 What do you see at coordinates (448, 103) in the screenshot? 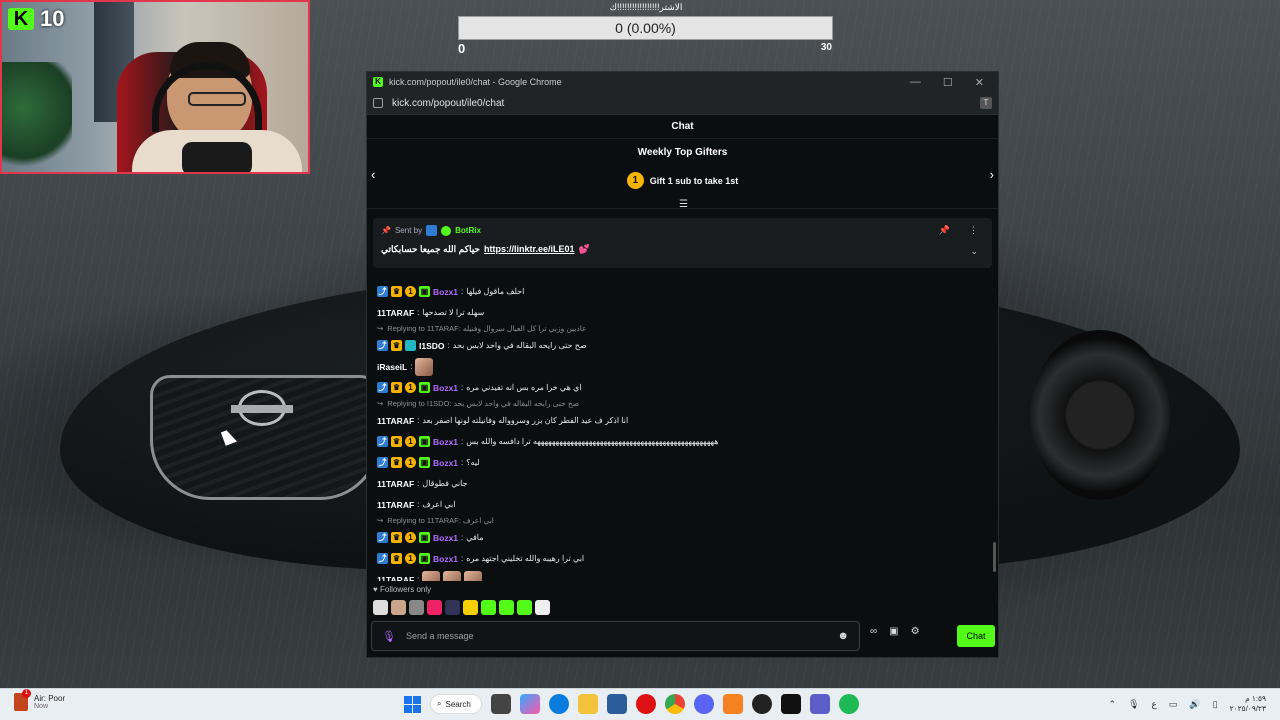
I see `url-text: kick.com/popout/ile0/chat` at bounding box center [448, 103].